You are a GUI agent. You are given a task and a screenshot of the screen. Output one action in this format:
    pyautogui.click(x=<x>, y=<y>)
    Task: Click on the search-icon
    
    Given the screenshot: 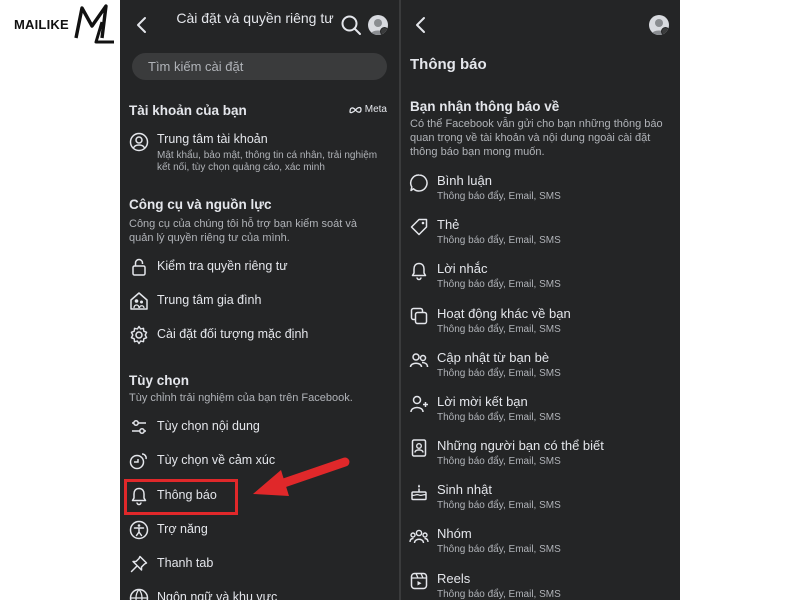 What is the action you would take?
    pyautogui.click(x=351, y=25)
    